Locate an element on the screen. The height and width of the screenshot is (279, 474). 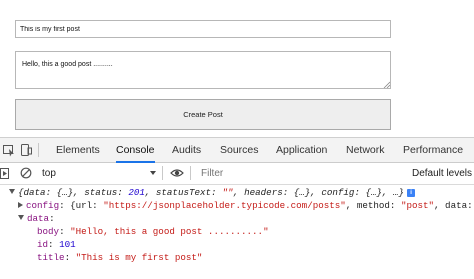
expand-triangle-icon is located at coordinates (20, 204).